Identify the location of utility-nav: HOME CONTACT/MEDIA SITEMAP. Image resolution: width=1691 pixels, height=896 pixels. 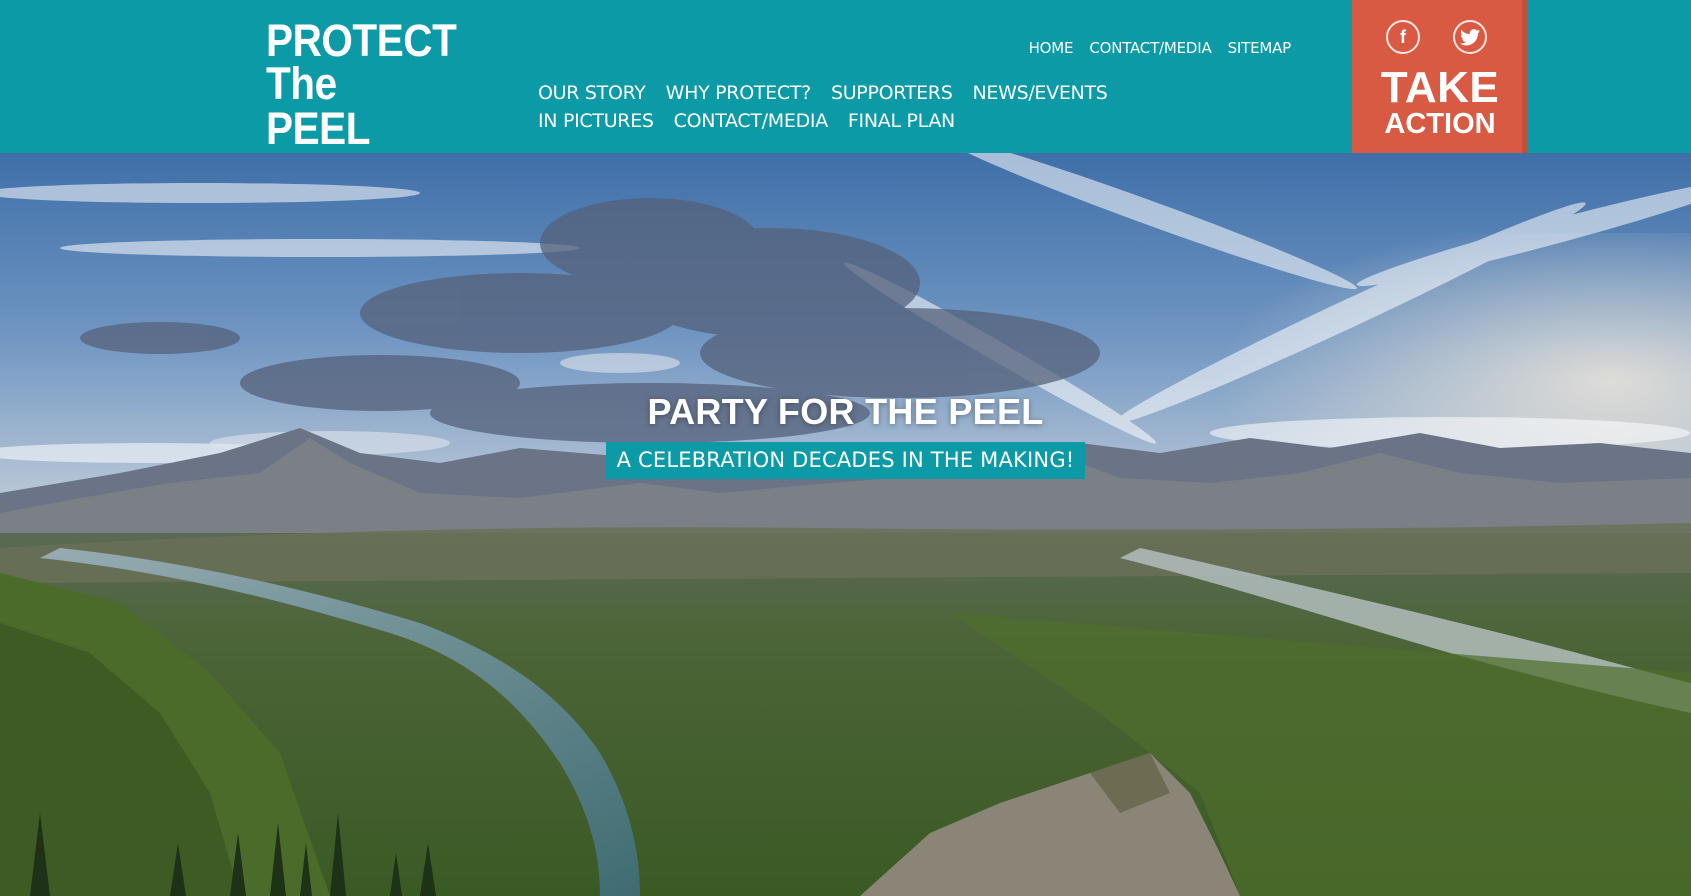
(1160, 48).